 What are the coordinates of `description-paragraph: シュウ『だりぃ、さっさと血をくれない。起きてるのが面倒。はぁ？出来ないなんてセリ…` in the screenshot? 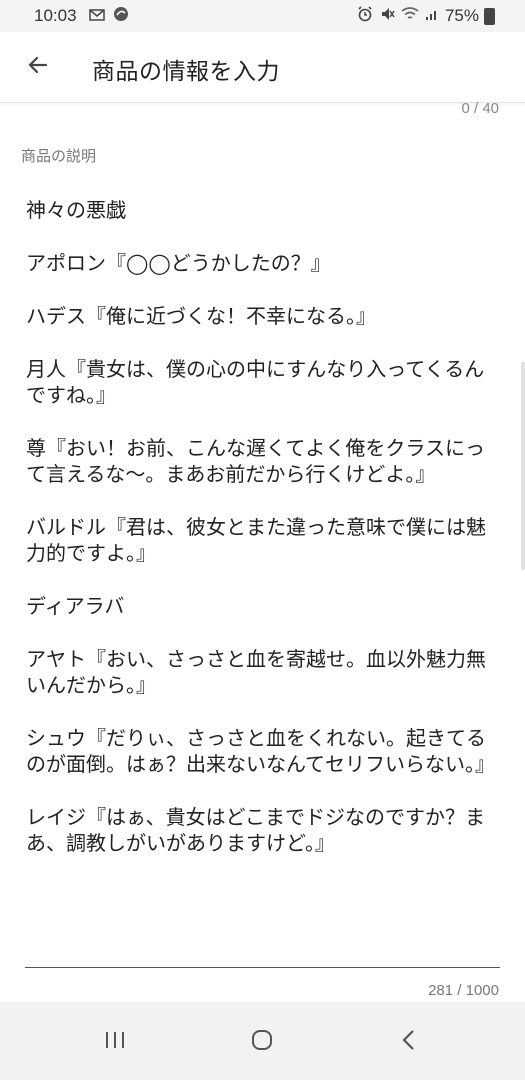 It's located at (260, 751).